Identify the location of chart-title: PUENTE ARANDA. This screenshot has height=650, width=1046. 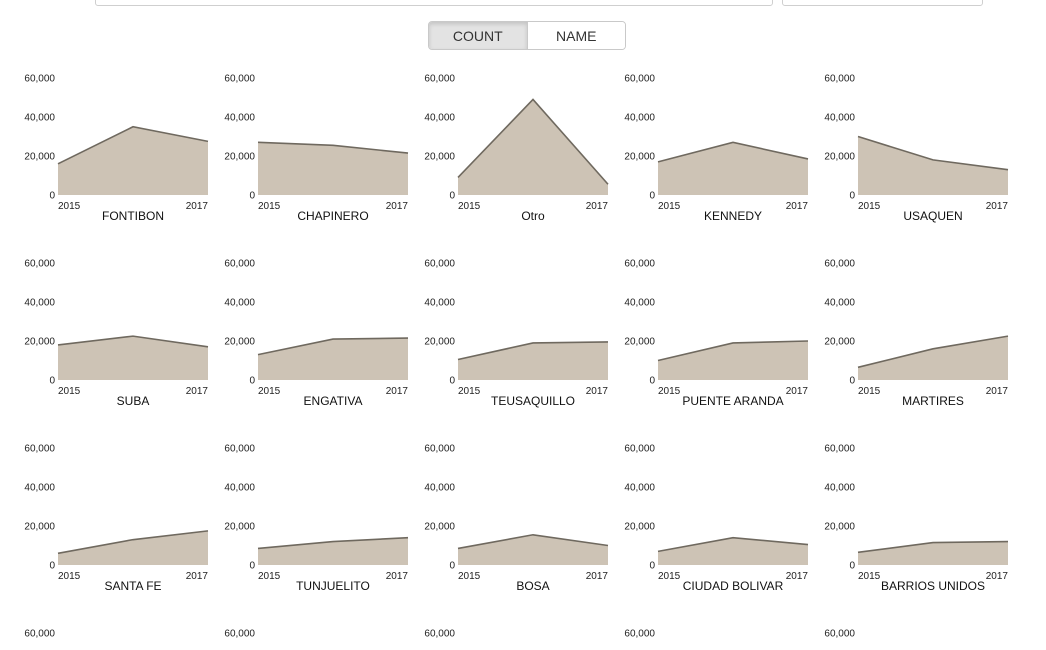
(732, 401).